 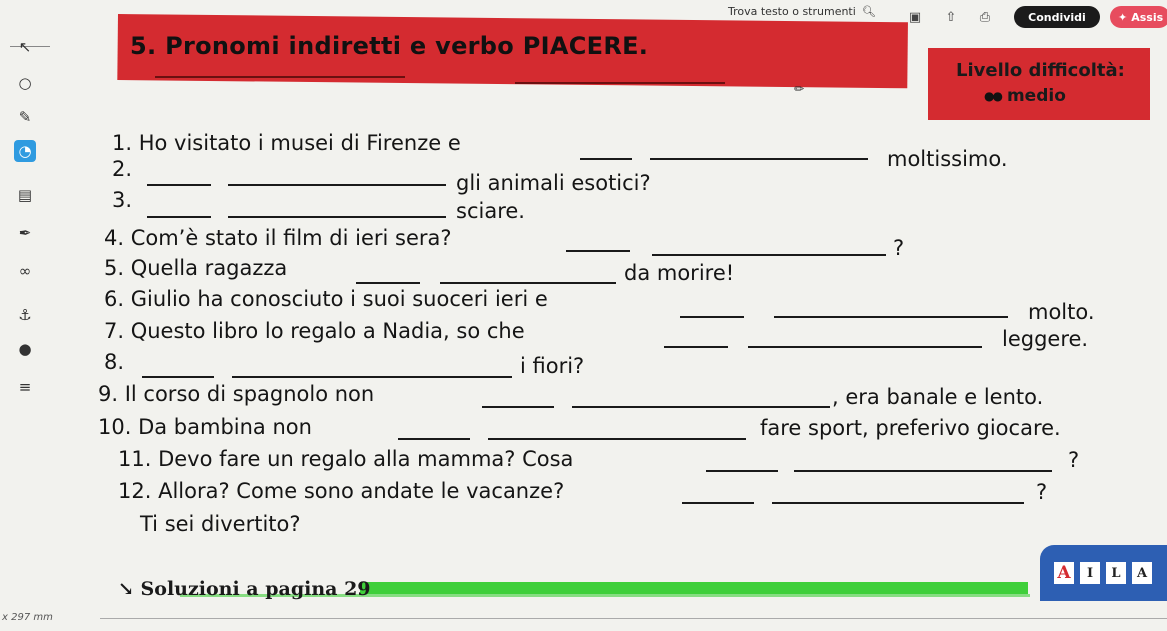 What do you see at coordinates (490, 211) in the screenshot?
I see `exercise-line-3b: sciare.` at bounding box center [490, 211].